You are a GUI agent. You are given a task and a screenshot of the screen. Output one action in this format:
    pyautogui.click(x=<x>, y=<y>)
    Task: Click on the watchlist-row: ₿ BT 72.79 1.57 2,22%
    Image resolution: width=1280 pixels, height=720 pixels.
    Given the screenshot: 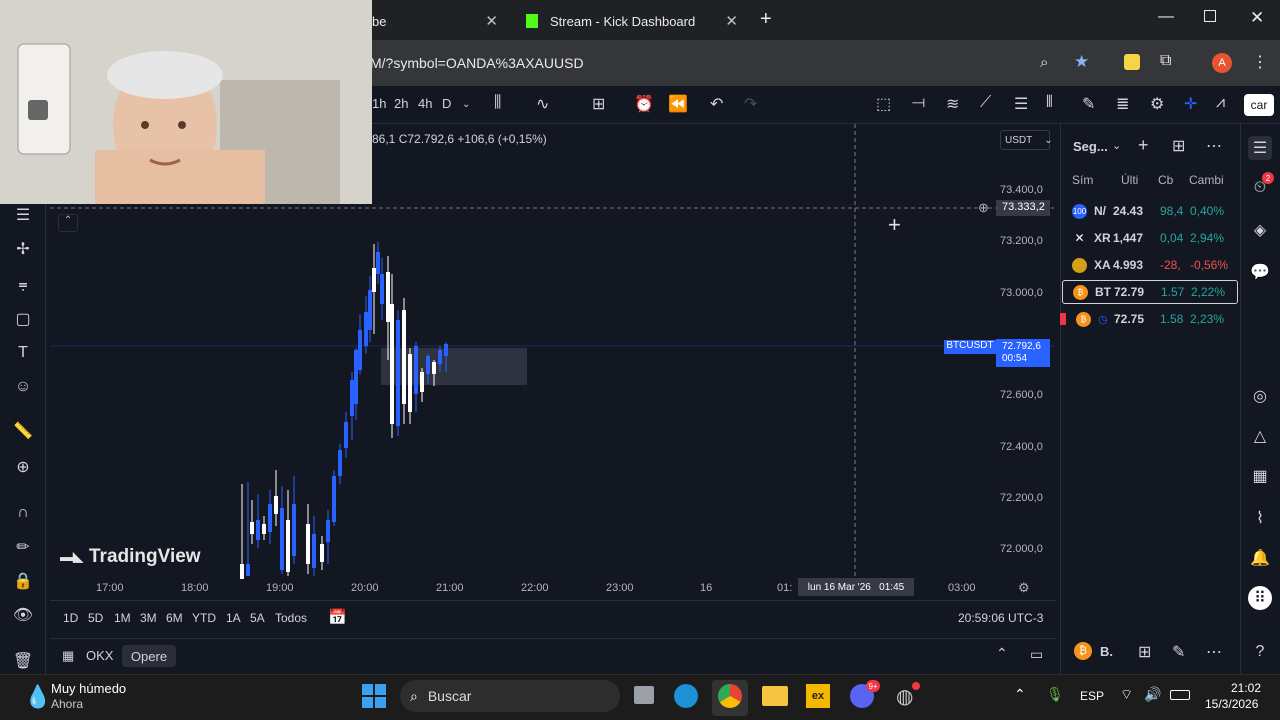 What is the action you would take?
    pyautogui.click(x=1150, y=292)
    